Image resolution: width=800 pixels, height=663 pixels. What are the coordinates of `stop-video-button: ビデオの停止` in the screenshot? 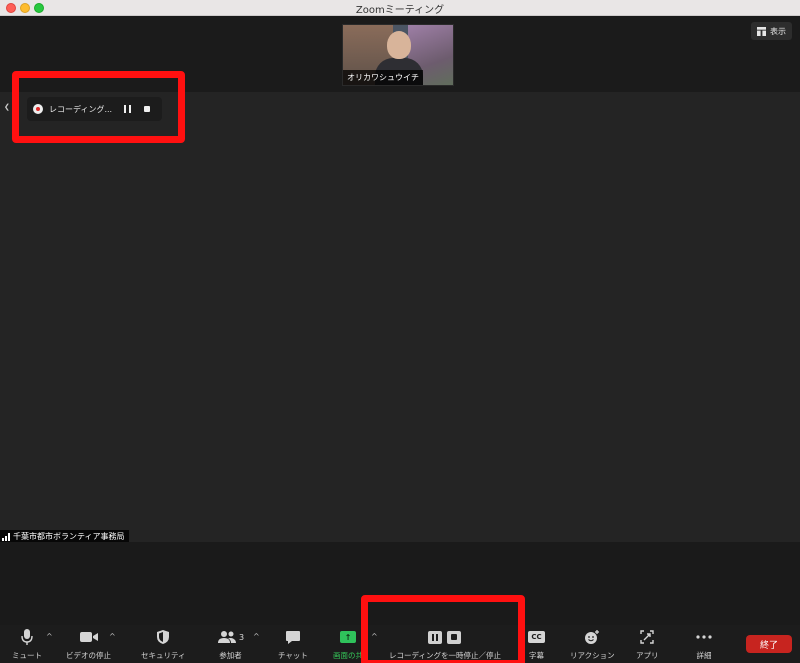 It's located at (88, 644).